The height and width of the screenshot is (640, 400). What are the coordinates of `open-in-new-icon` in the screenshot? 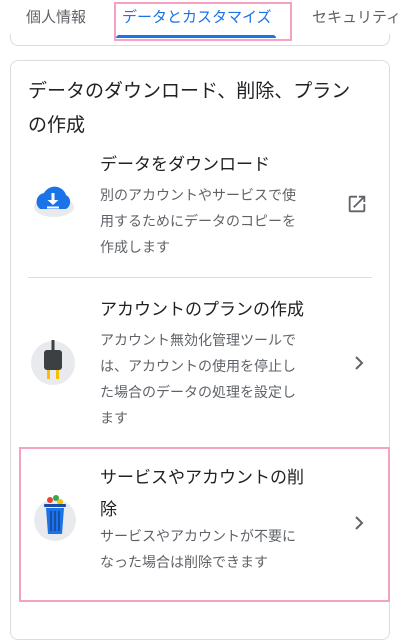 It's located at (357, 206).